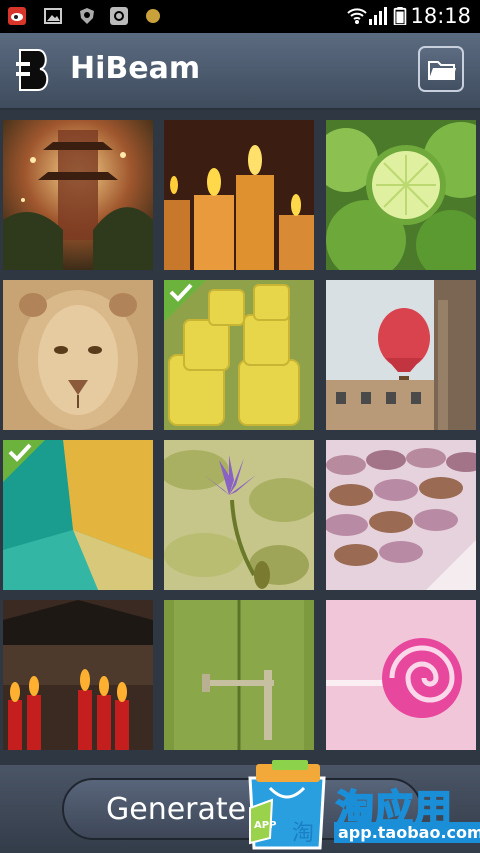  I want to click on battery-icon, so click(400, 16).